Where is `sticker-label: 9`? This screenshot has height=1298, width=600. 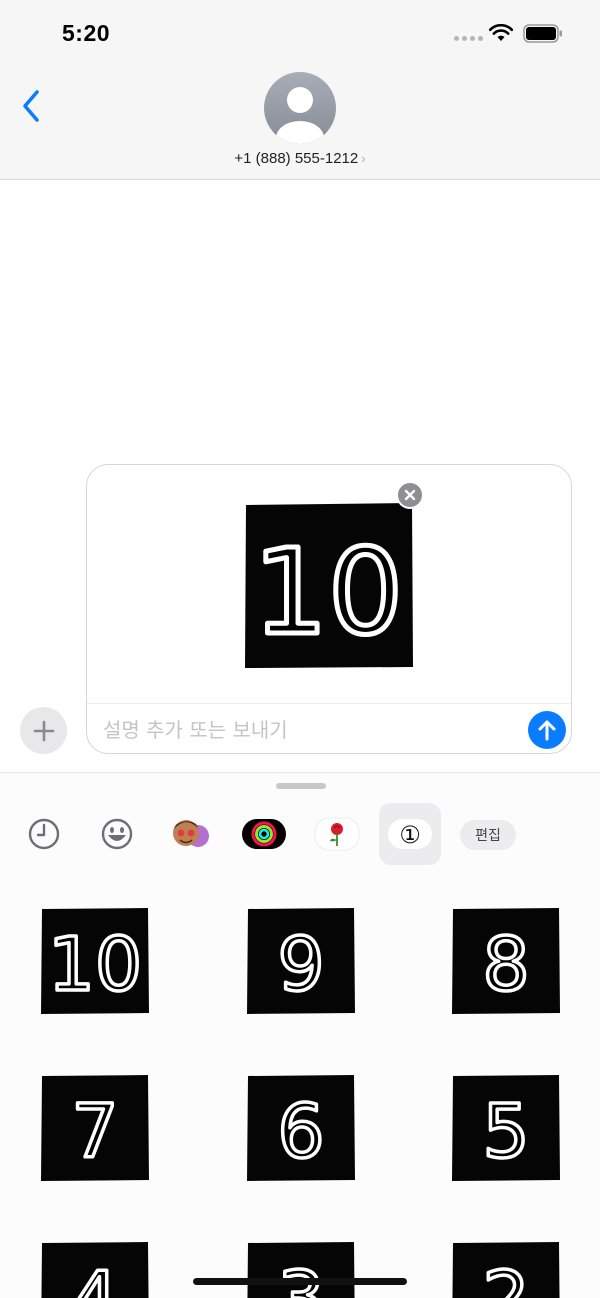
sticker-label: 9 is located at coordinates (300, 965).